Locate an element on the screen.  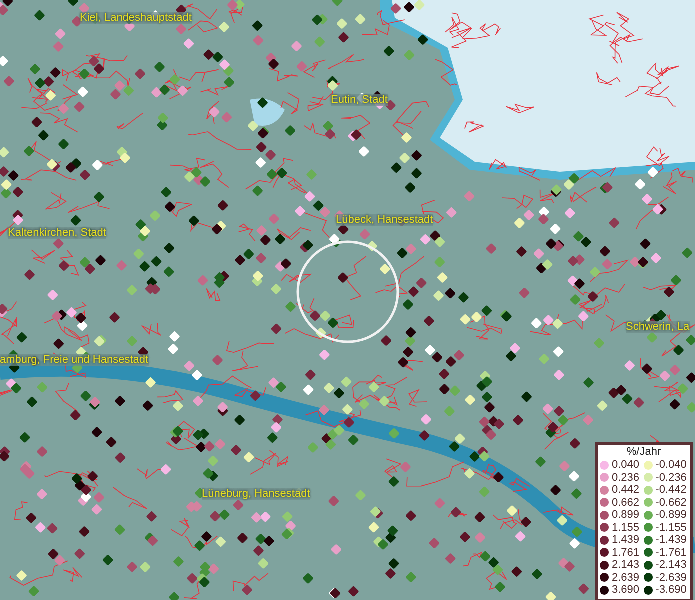
place-label: Kiel, Landeshauptstadt is located at coordinates (136, 18).